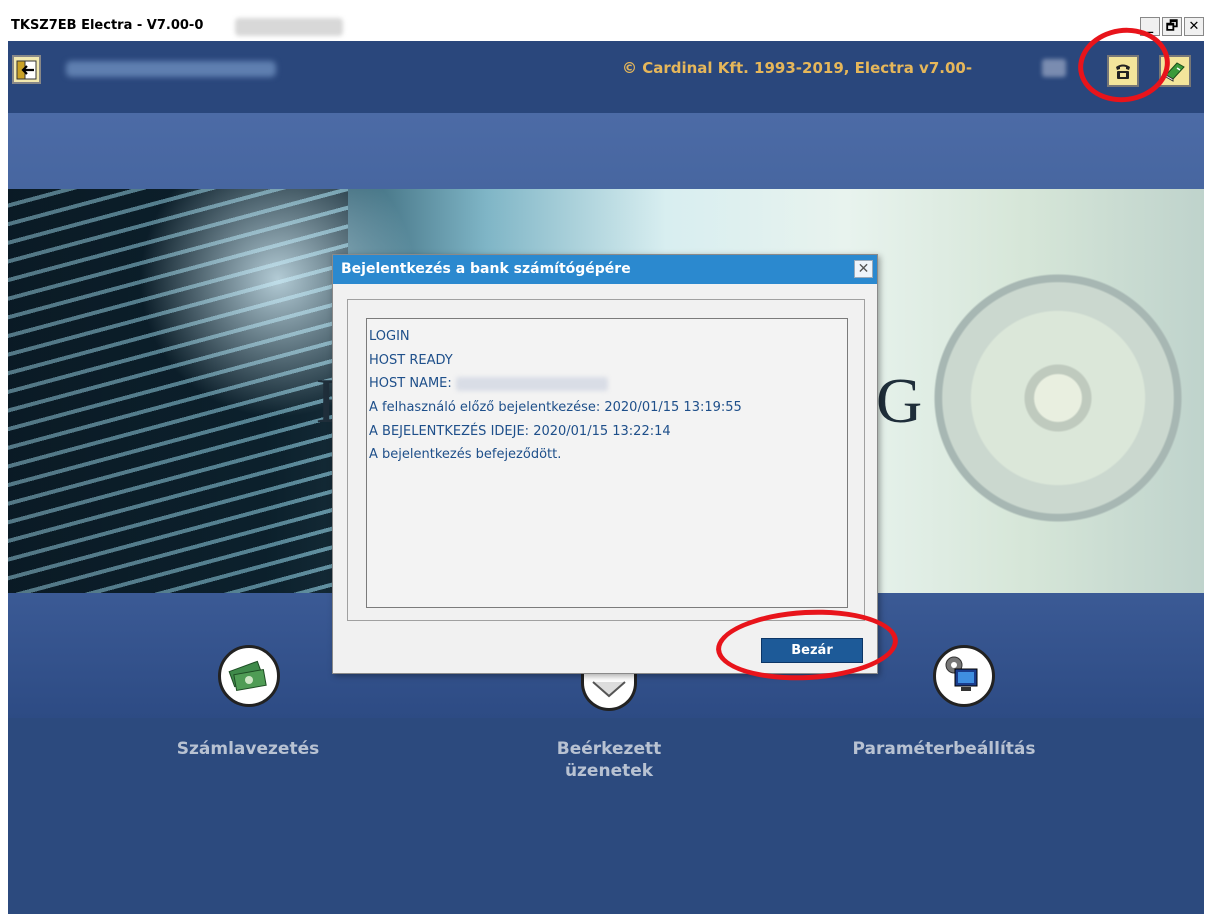 This screenshot has width=1212, height=914. I want to click on dialog-title: Bejelentkezés a bank számítógépére, so click(486, 269).